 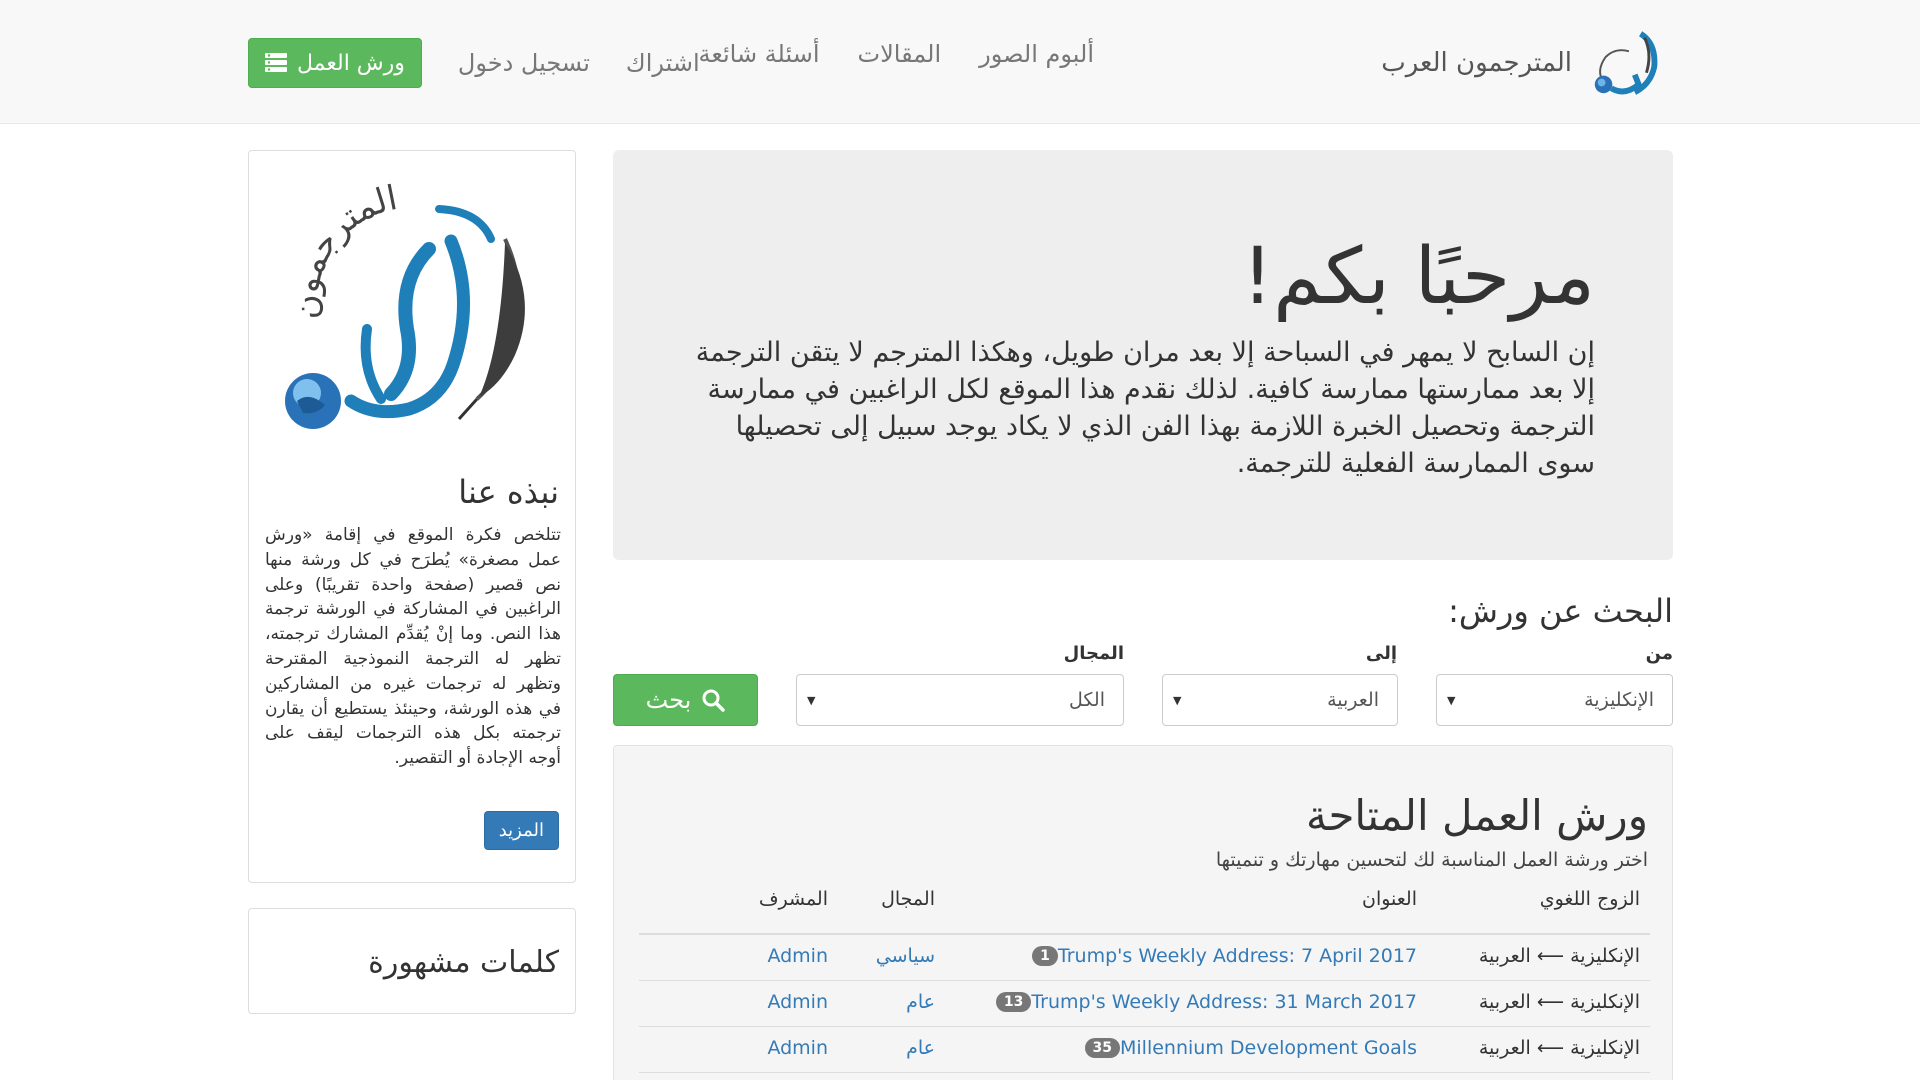 I want to click on workshop-title-link: Millennium Development Goals, so click(x=1268, y=1048).